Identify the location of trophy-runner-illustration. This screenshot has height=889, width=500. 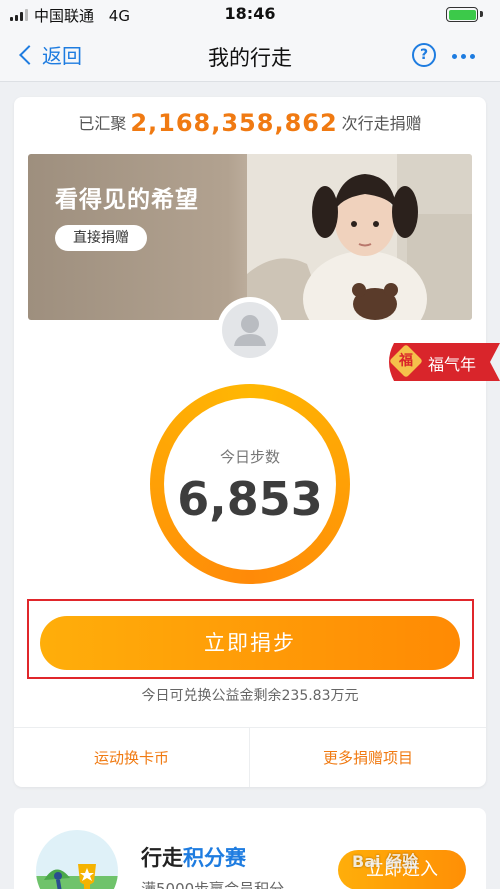
(77, 859).